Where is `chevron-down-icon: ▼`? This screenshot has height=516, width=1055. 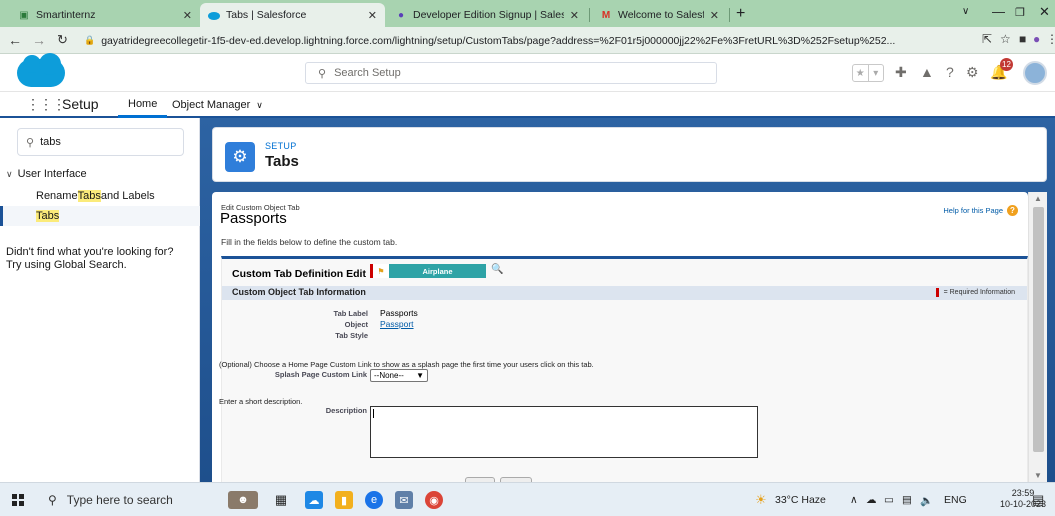 chevron-down-icon: ▼ is located at coordinates (420, 375).